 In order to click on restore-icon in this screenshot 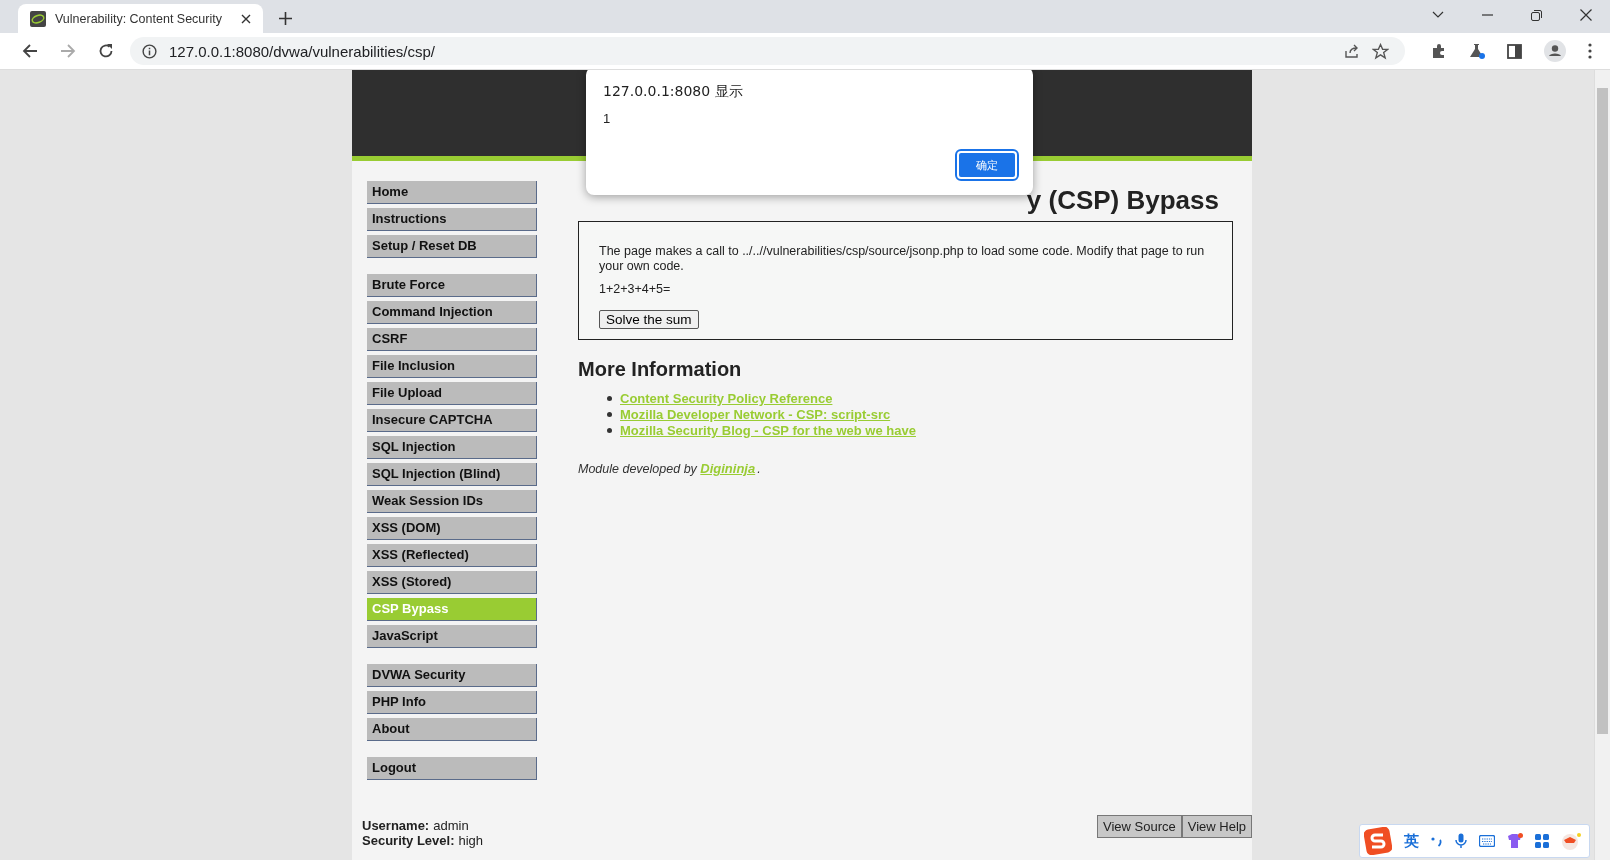, I will do `click(1536, 15)`.